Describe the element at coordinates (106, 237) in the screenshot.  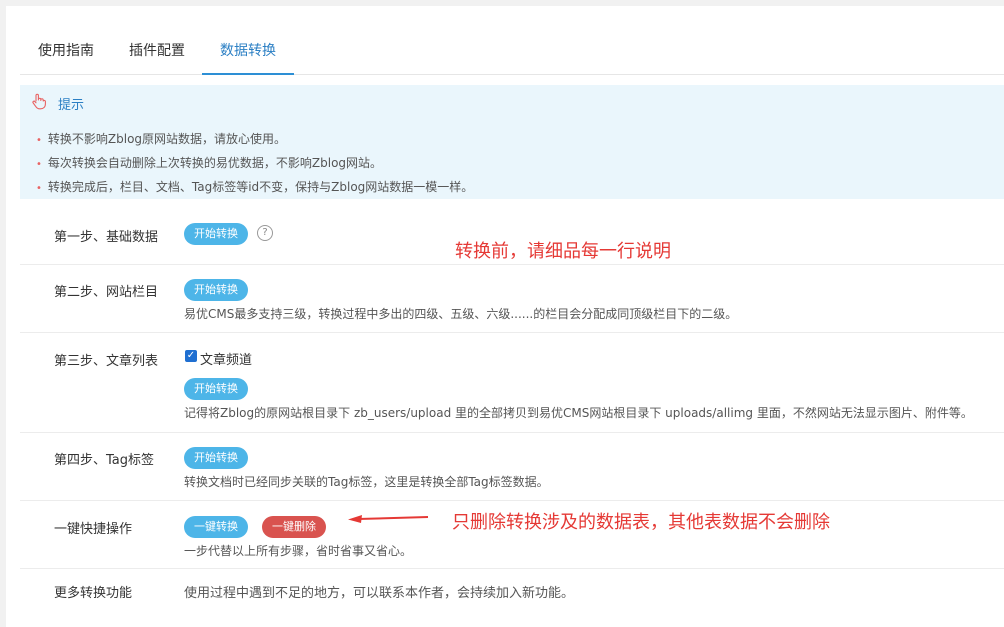
I see `row-label: 第一步、基础数据` at that location.